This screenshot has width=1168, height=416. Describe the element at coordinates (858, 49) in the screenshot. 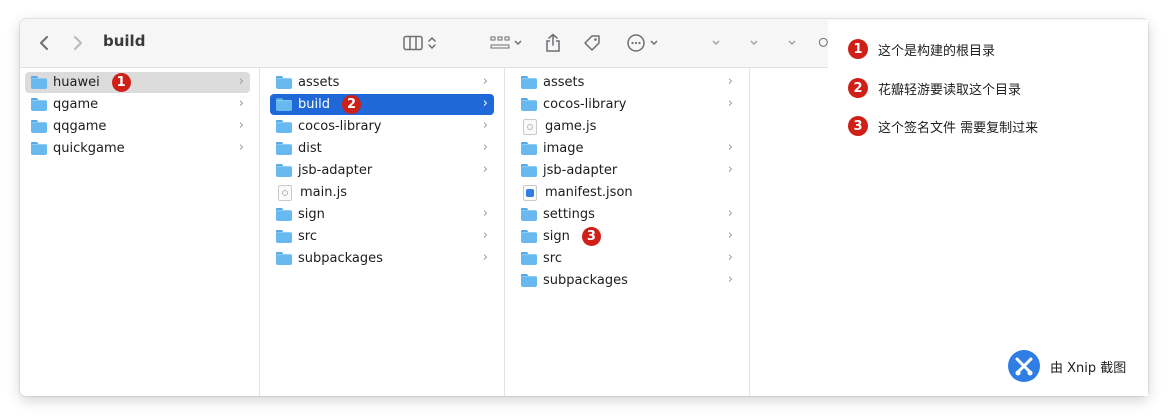

I see `number-badge: 1` at that location.